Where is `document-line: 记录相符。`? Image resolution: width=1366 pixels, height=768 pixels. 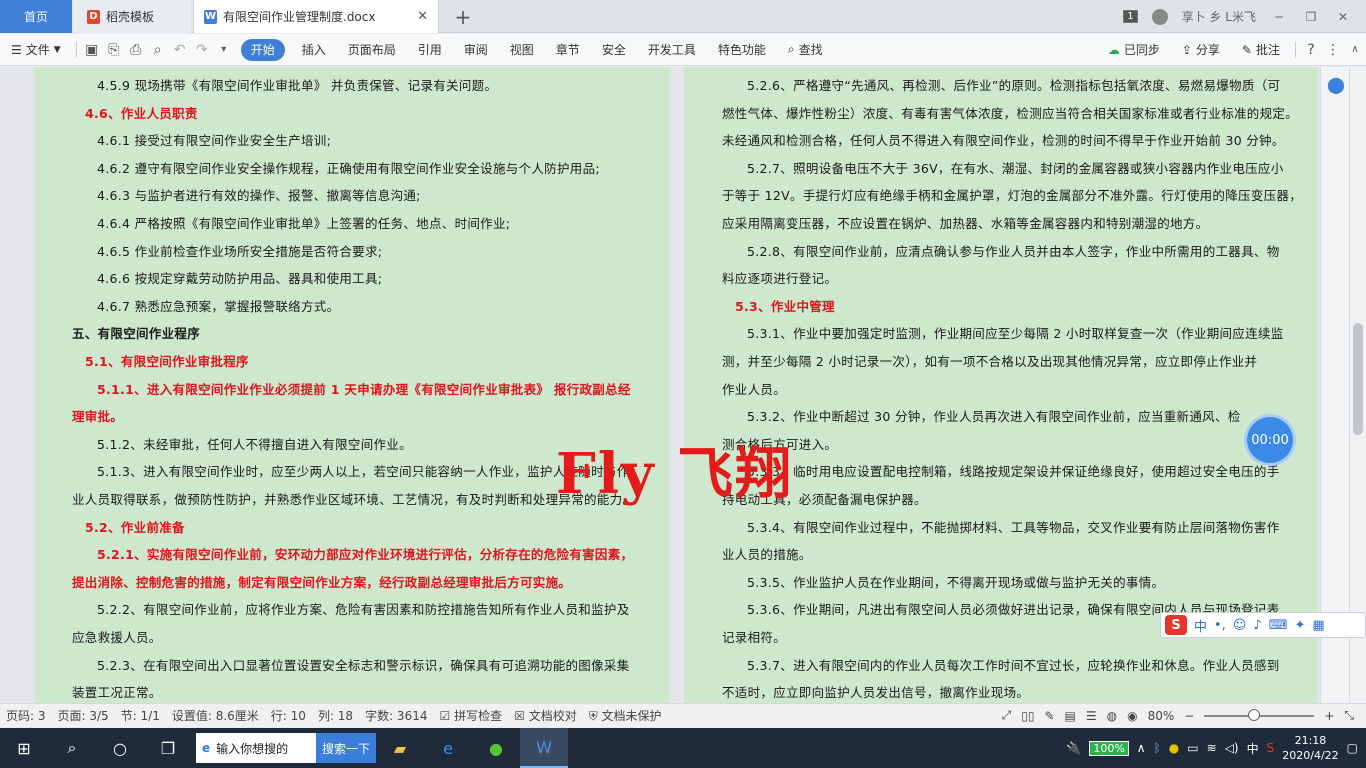
document-line: 记录相符。 is located at coordinates (754, 636).